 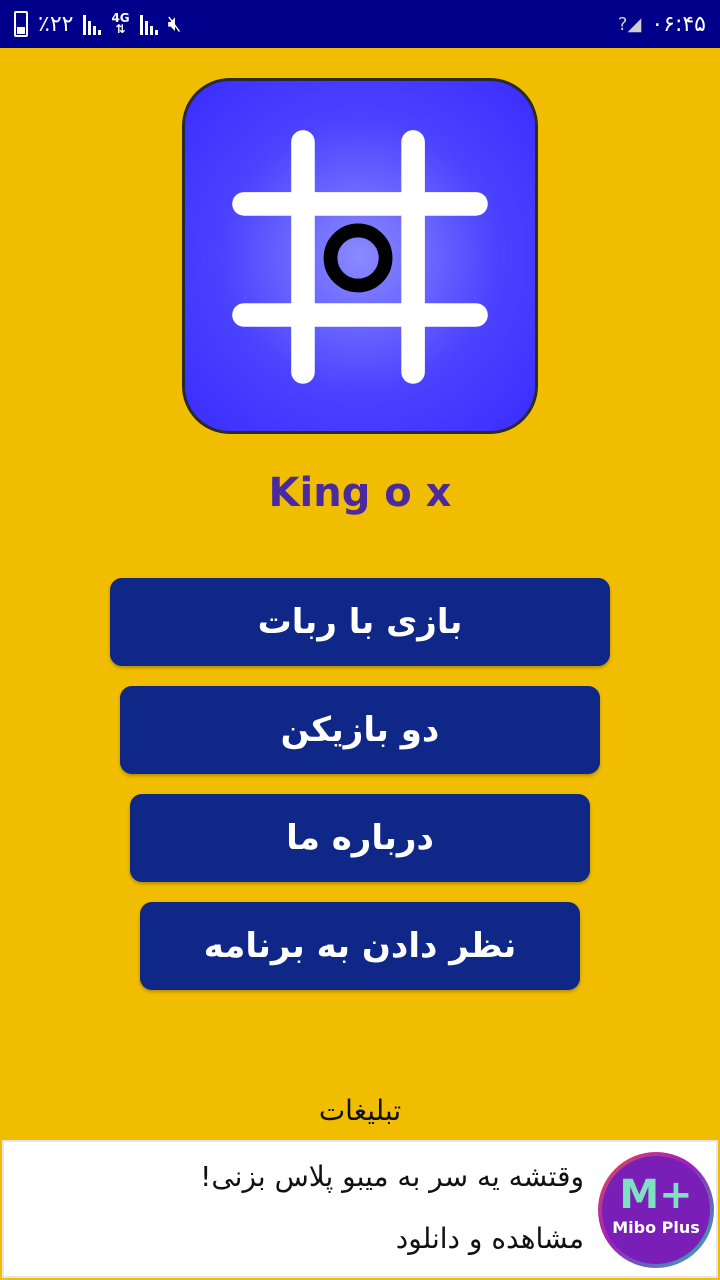 What do you see at coordinates (360, 24) in the screenshot?
I see `status-bar: ٪۲۲ 4G ⇅ 🔇︎ ?◢ ۰۶:۴۵` at bounding box center [360, 24].